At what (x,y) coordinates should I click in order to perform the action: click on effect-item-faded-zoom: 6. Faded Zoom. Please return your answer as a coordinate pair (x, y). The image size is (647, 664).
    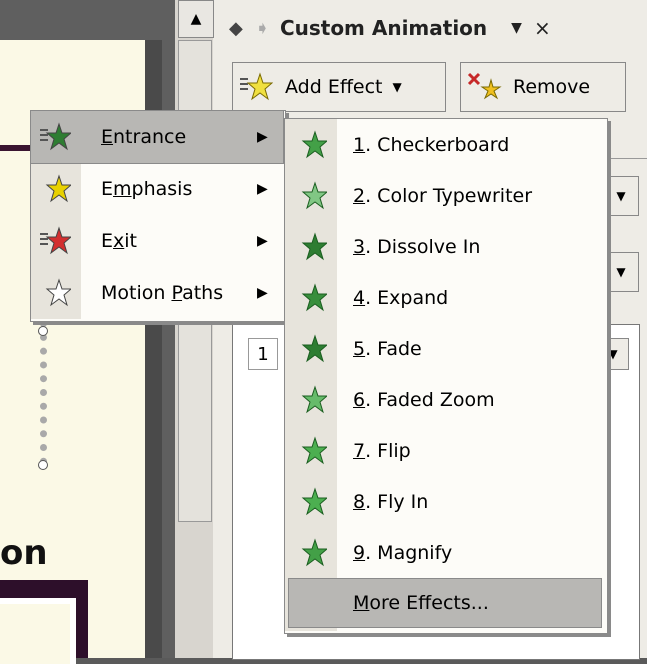
    Looking at the image, I should click on (445, 400).